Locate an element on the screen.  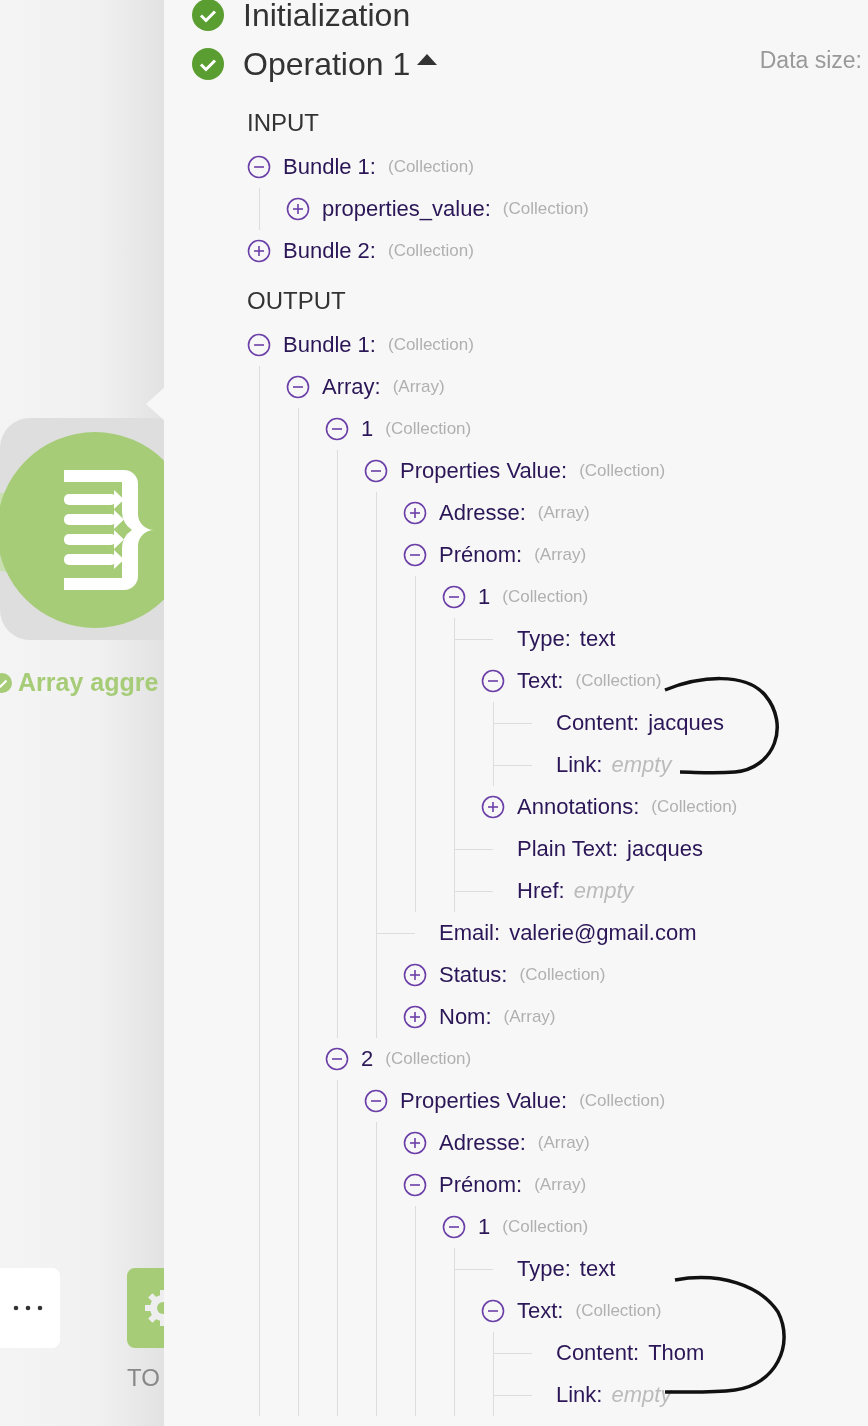
more-icon is located at coordinates (28, 1308).